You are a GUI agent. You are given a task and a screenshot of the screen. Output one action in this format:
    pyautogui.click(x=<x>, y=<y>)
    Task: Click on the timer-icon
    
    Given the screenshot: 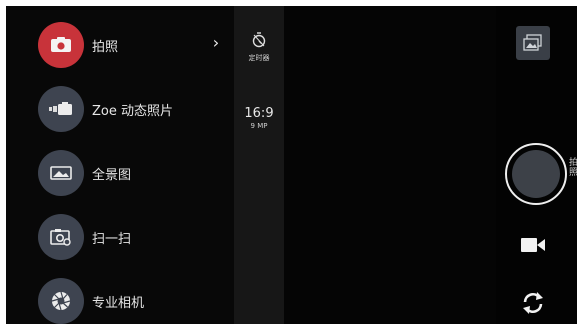 What is the action you would take?
    pyautogui.click(x=259, y=40)
    